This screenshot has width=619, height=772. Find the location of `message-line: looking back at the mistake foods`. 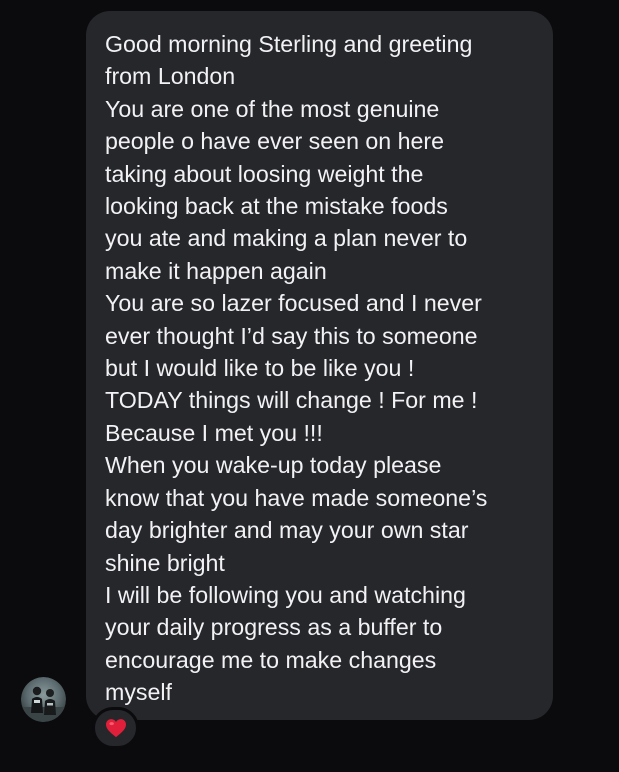

message-line: looking back at the mistake foods is located at coordinates (276, 206).